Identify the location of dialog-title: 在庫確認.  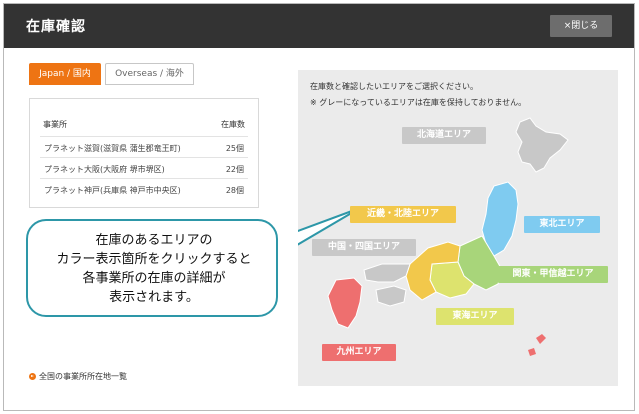
(56, 27).